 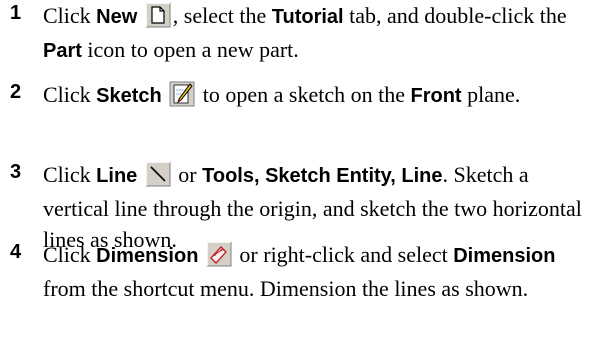 I want to click on new-document-icon, so click(x=158, y=15).